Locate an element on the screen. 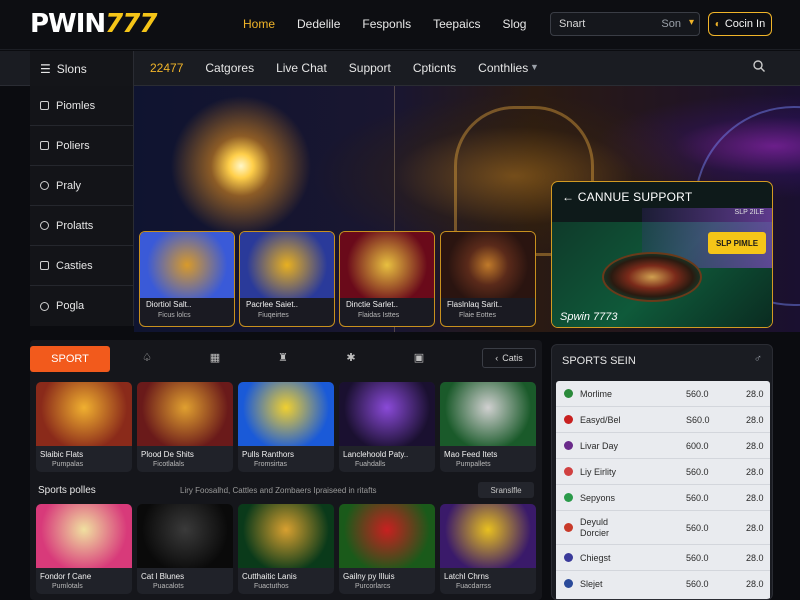 This screenshot has height=600, width=800. game-title: Mao Feed Itets is located at coordinates (471, 454).